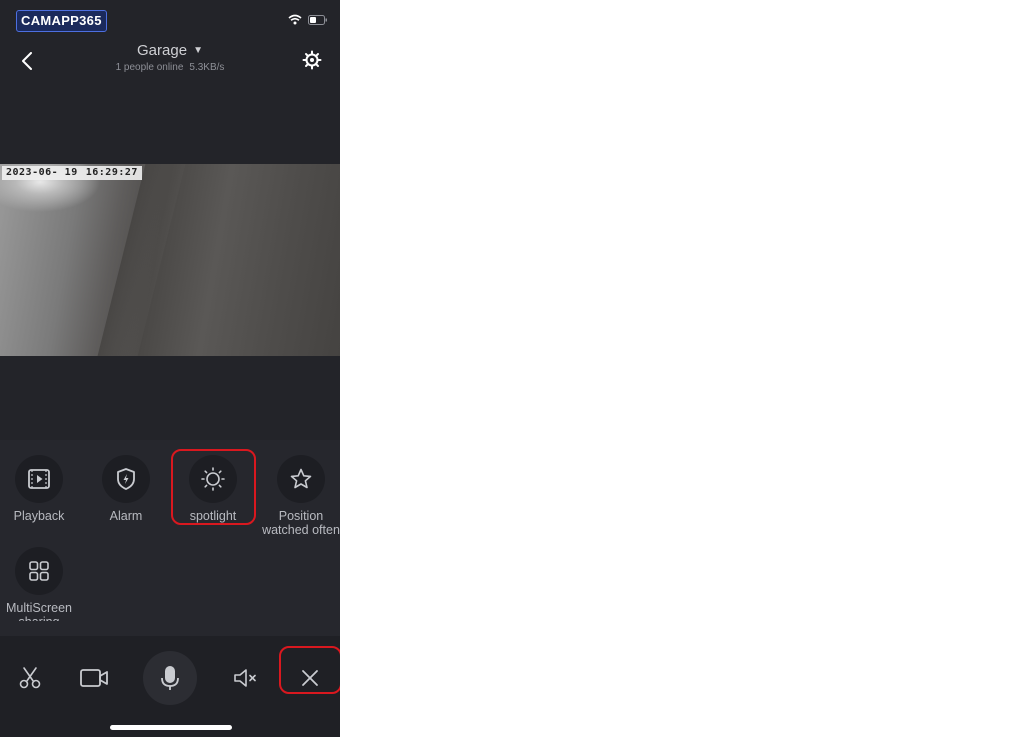  I want to click on star-icon, so click(301, 478).